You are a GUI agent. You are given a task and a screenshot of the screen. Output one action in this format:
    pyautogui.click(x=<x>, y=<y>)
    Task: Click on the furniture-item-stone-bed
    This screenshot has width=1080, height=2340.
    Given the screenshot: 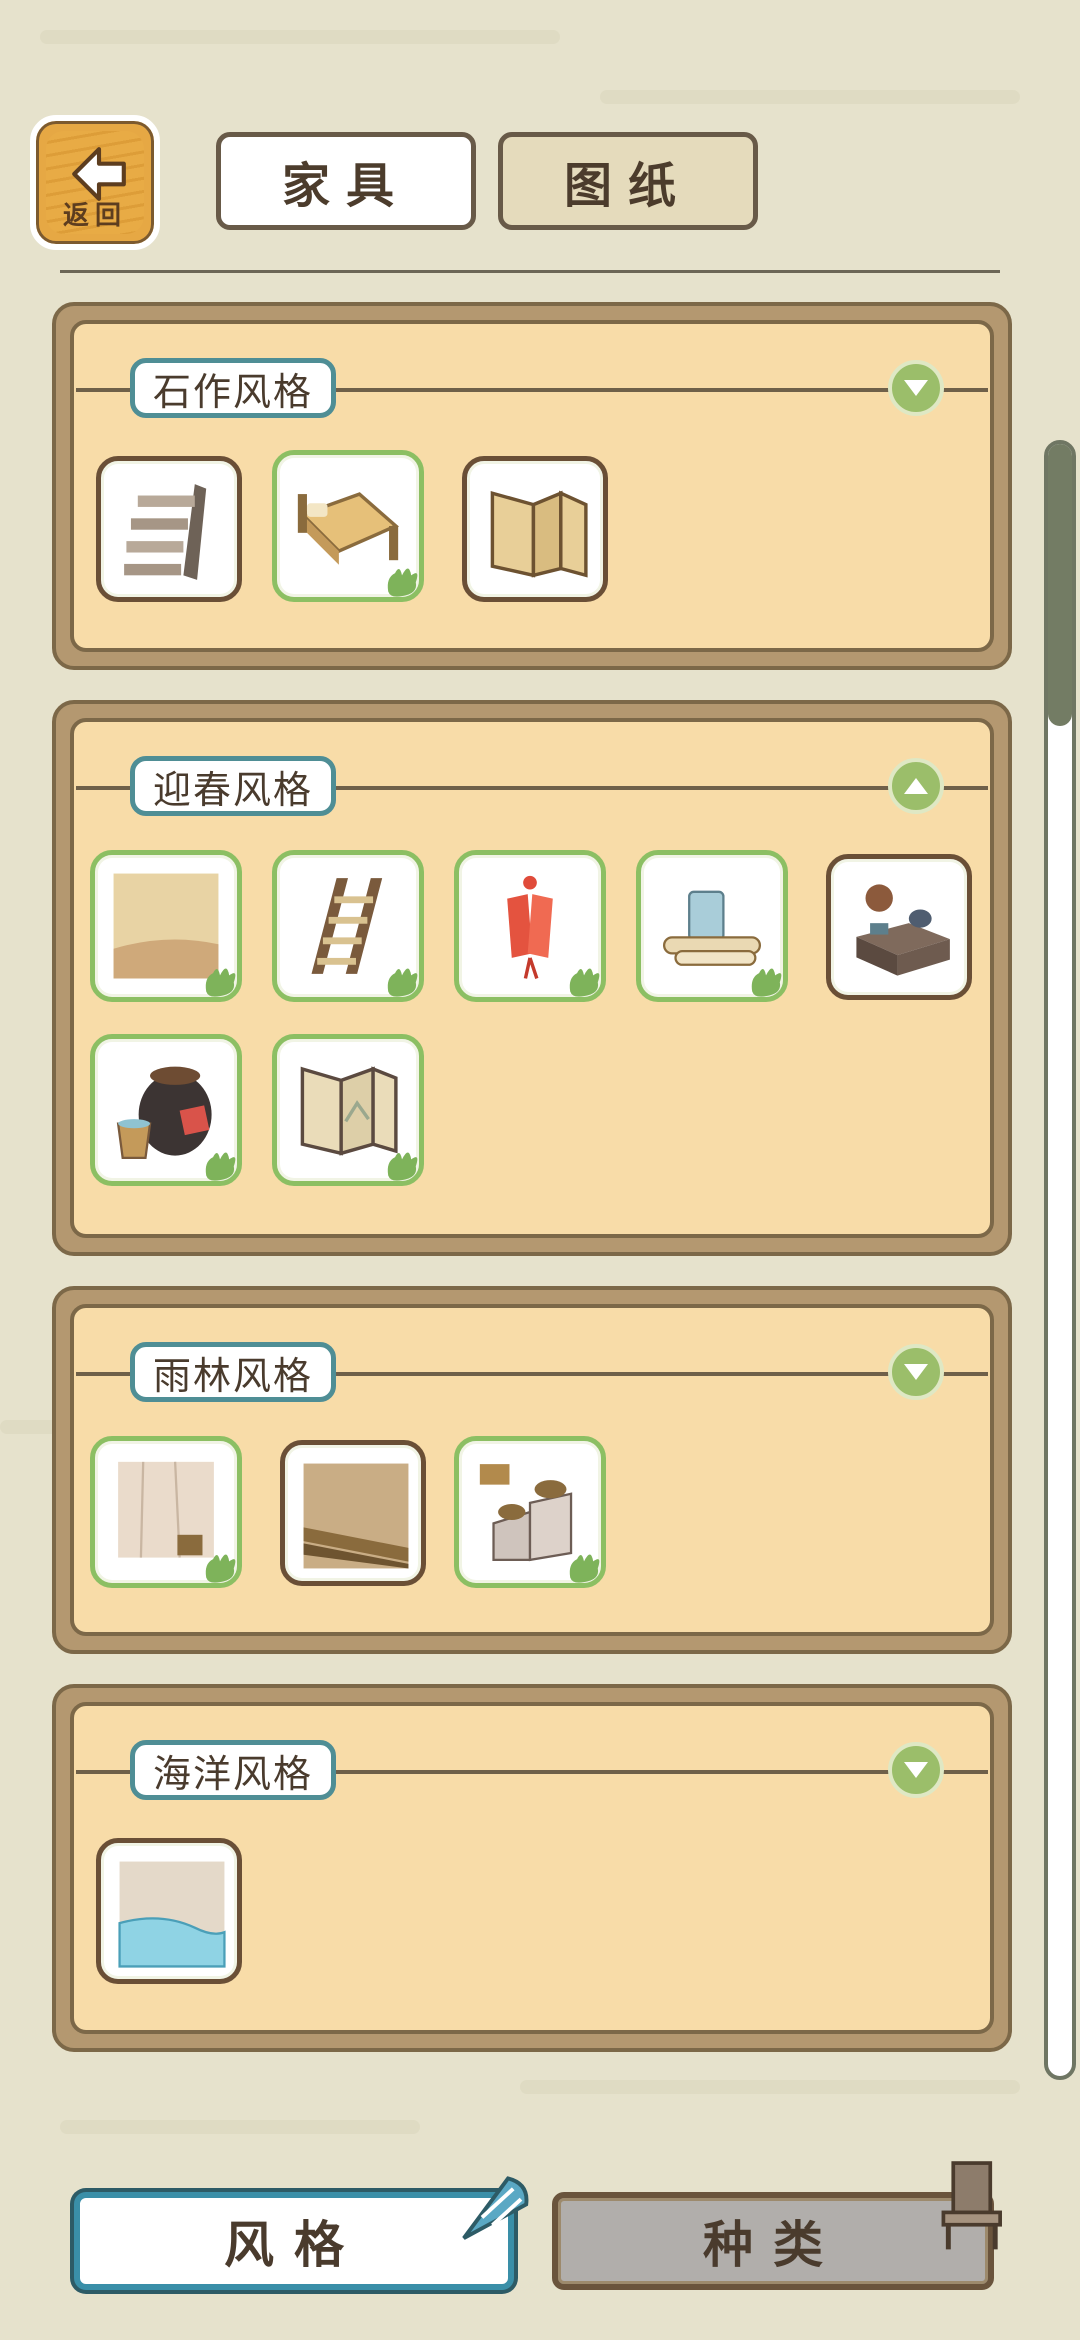 What is the action you would take?
    pyautogui.click(x=348, y=526)
    